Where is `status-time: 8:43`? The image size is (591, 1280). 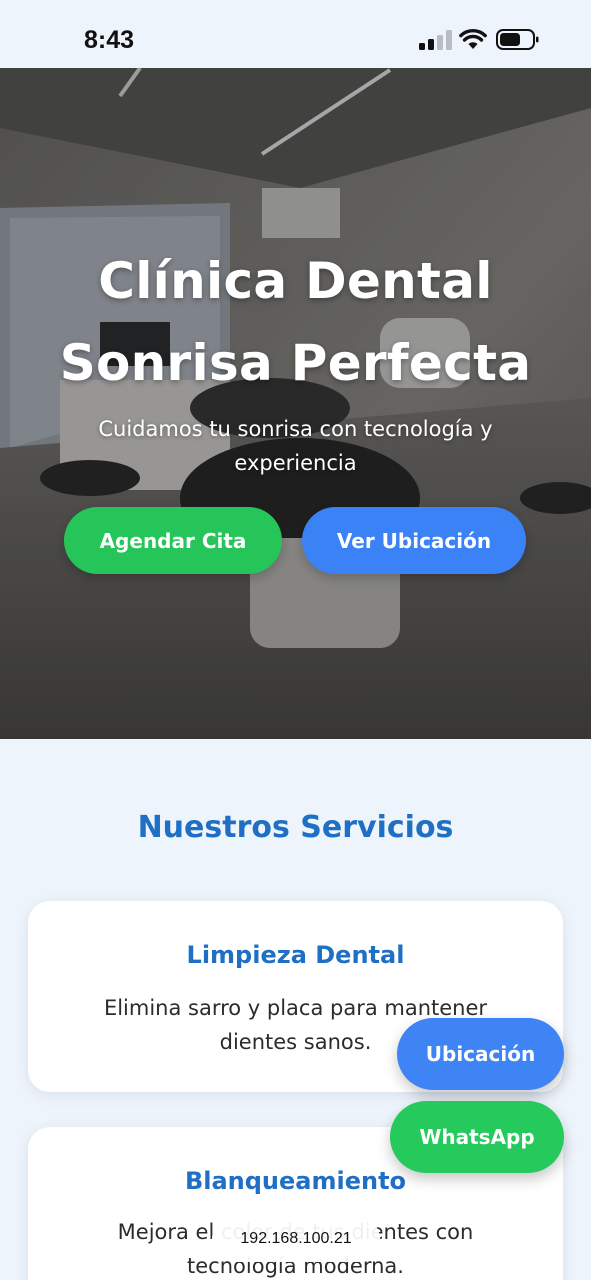
status-time: 8:43 is located at coordinates (109, 40).